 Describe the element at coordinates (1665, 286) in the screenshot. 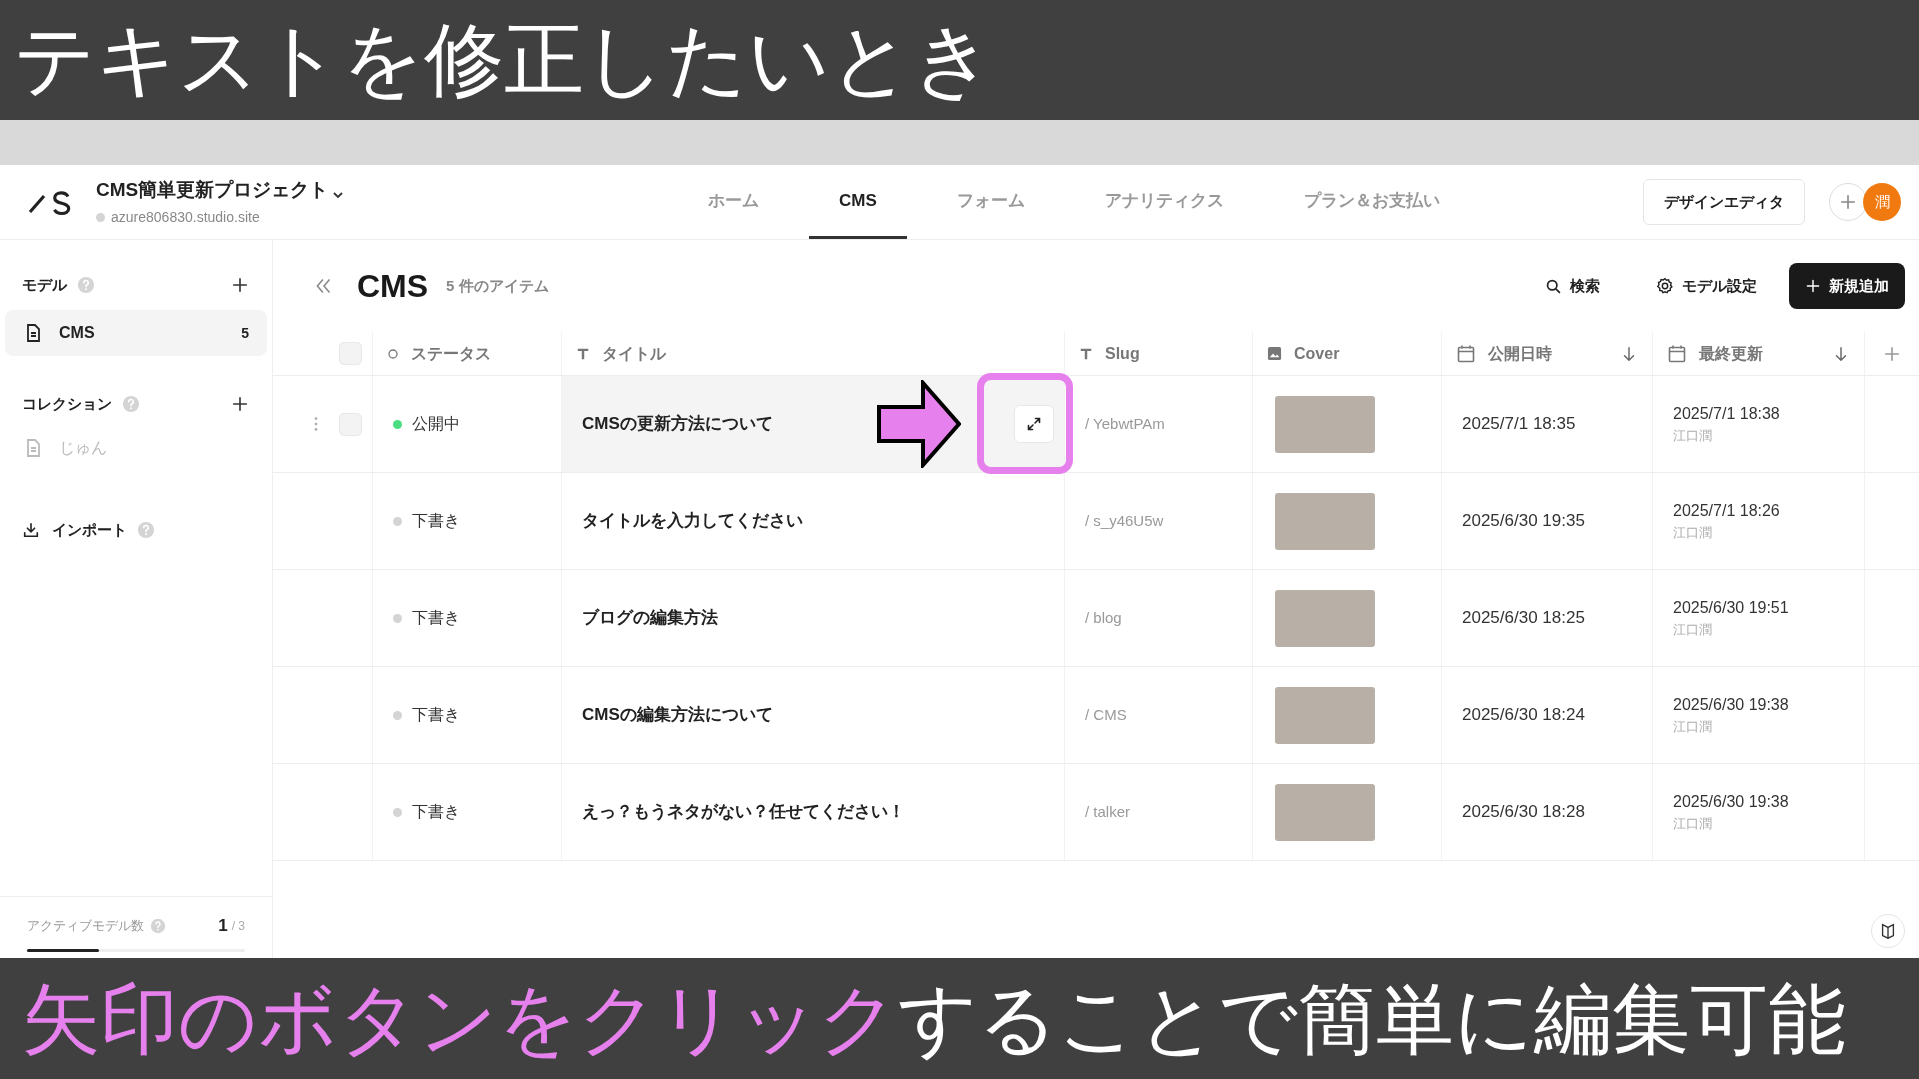

I see `settings-icon` at that location.